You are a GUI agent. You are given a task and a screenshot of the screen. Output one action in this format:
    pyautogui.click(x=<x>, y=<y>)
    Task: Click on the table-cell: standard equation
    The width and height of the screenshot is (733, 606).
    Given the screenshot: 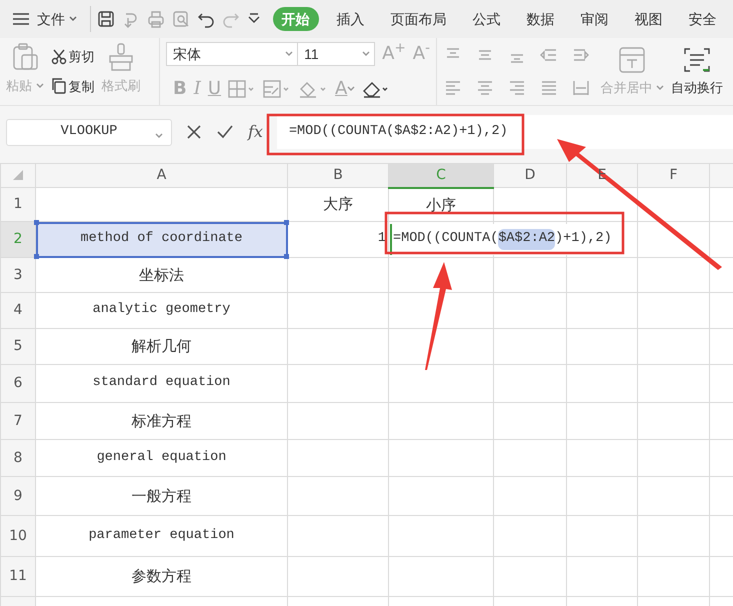 What is the action you would take?
    pyautogui.click(x=162, y=383)
    